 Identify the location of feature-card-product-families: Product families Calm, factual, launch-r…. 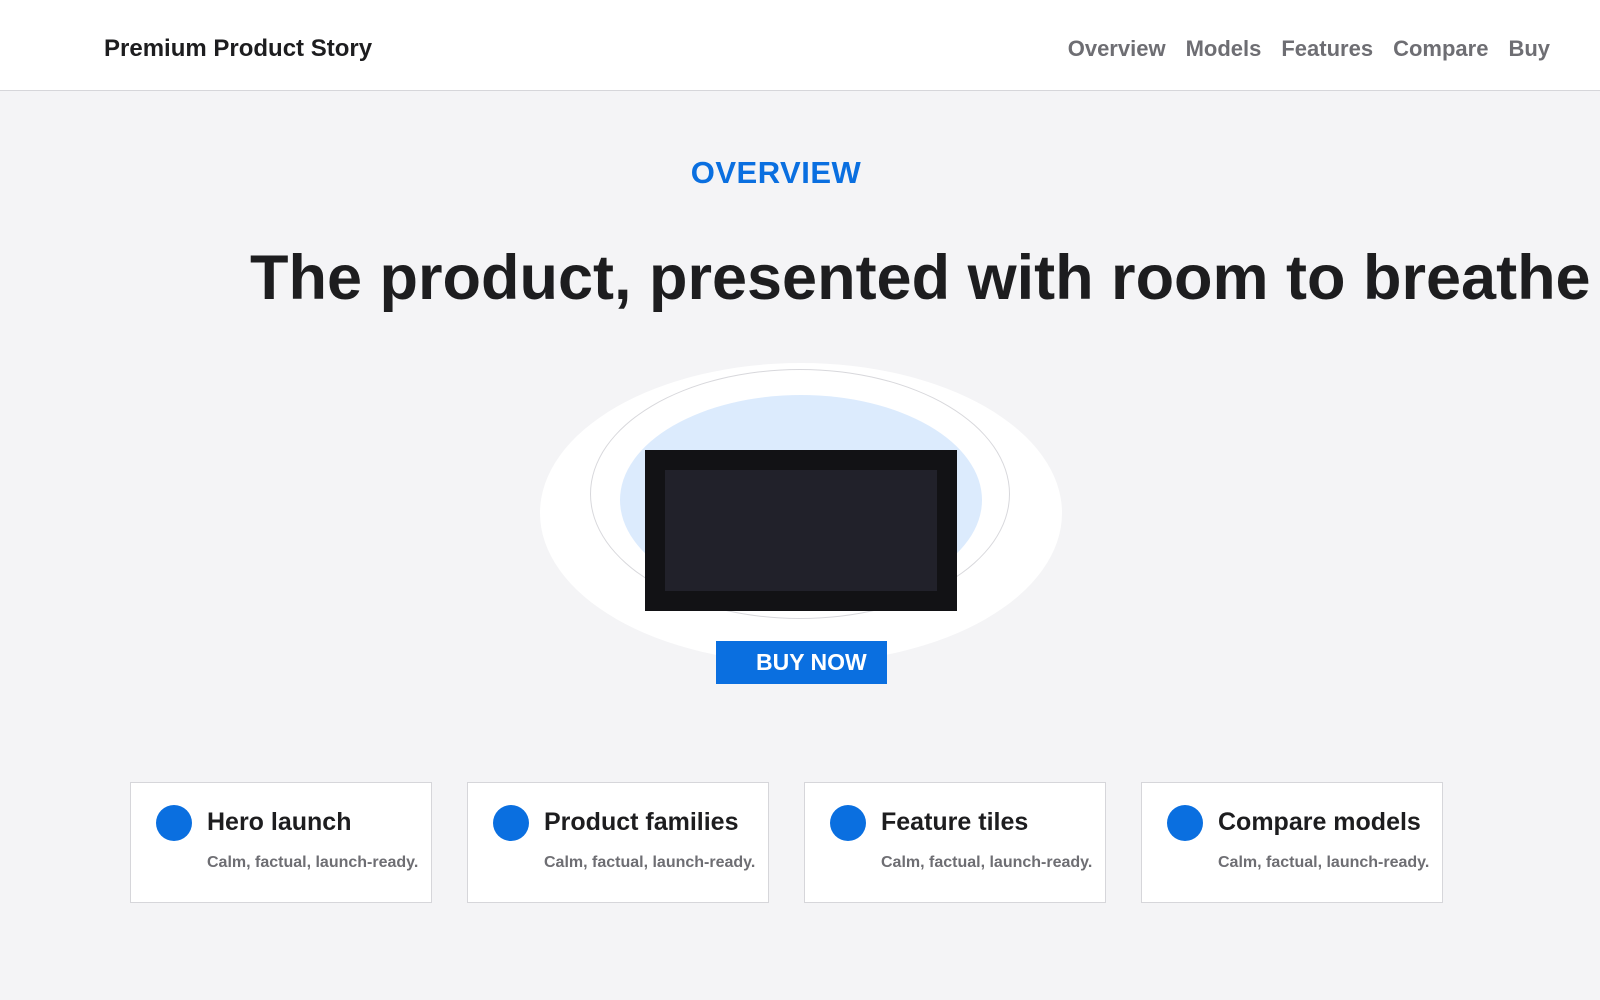
(618, 842).